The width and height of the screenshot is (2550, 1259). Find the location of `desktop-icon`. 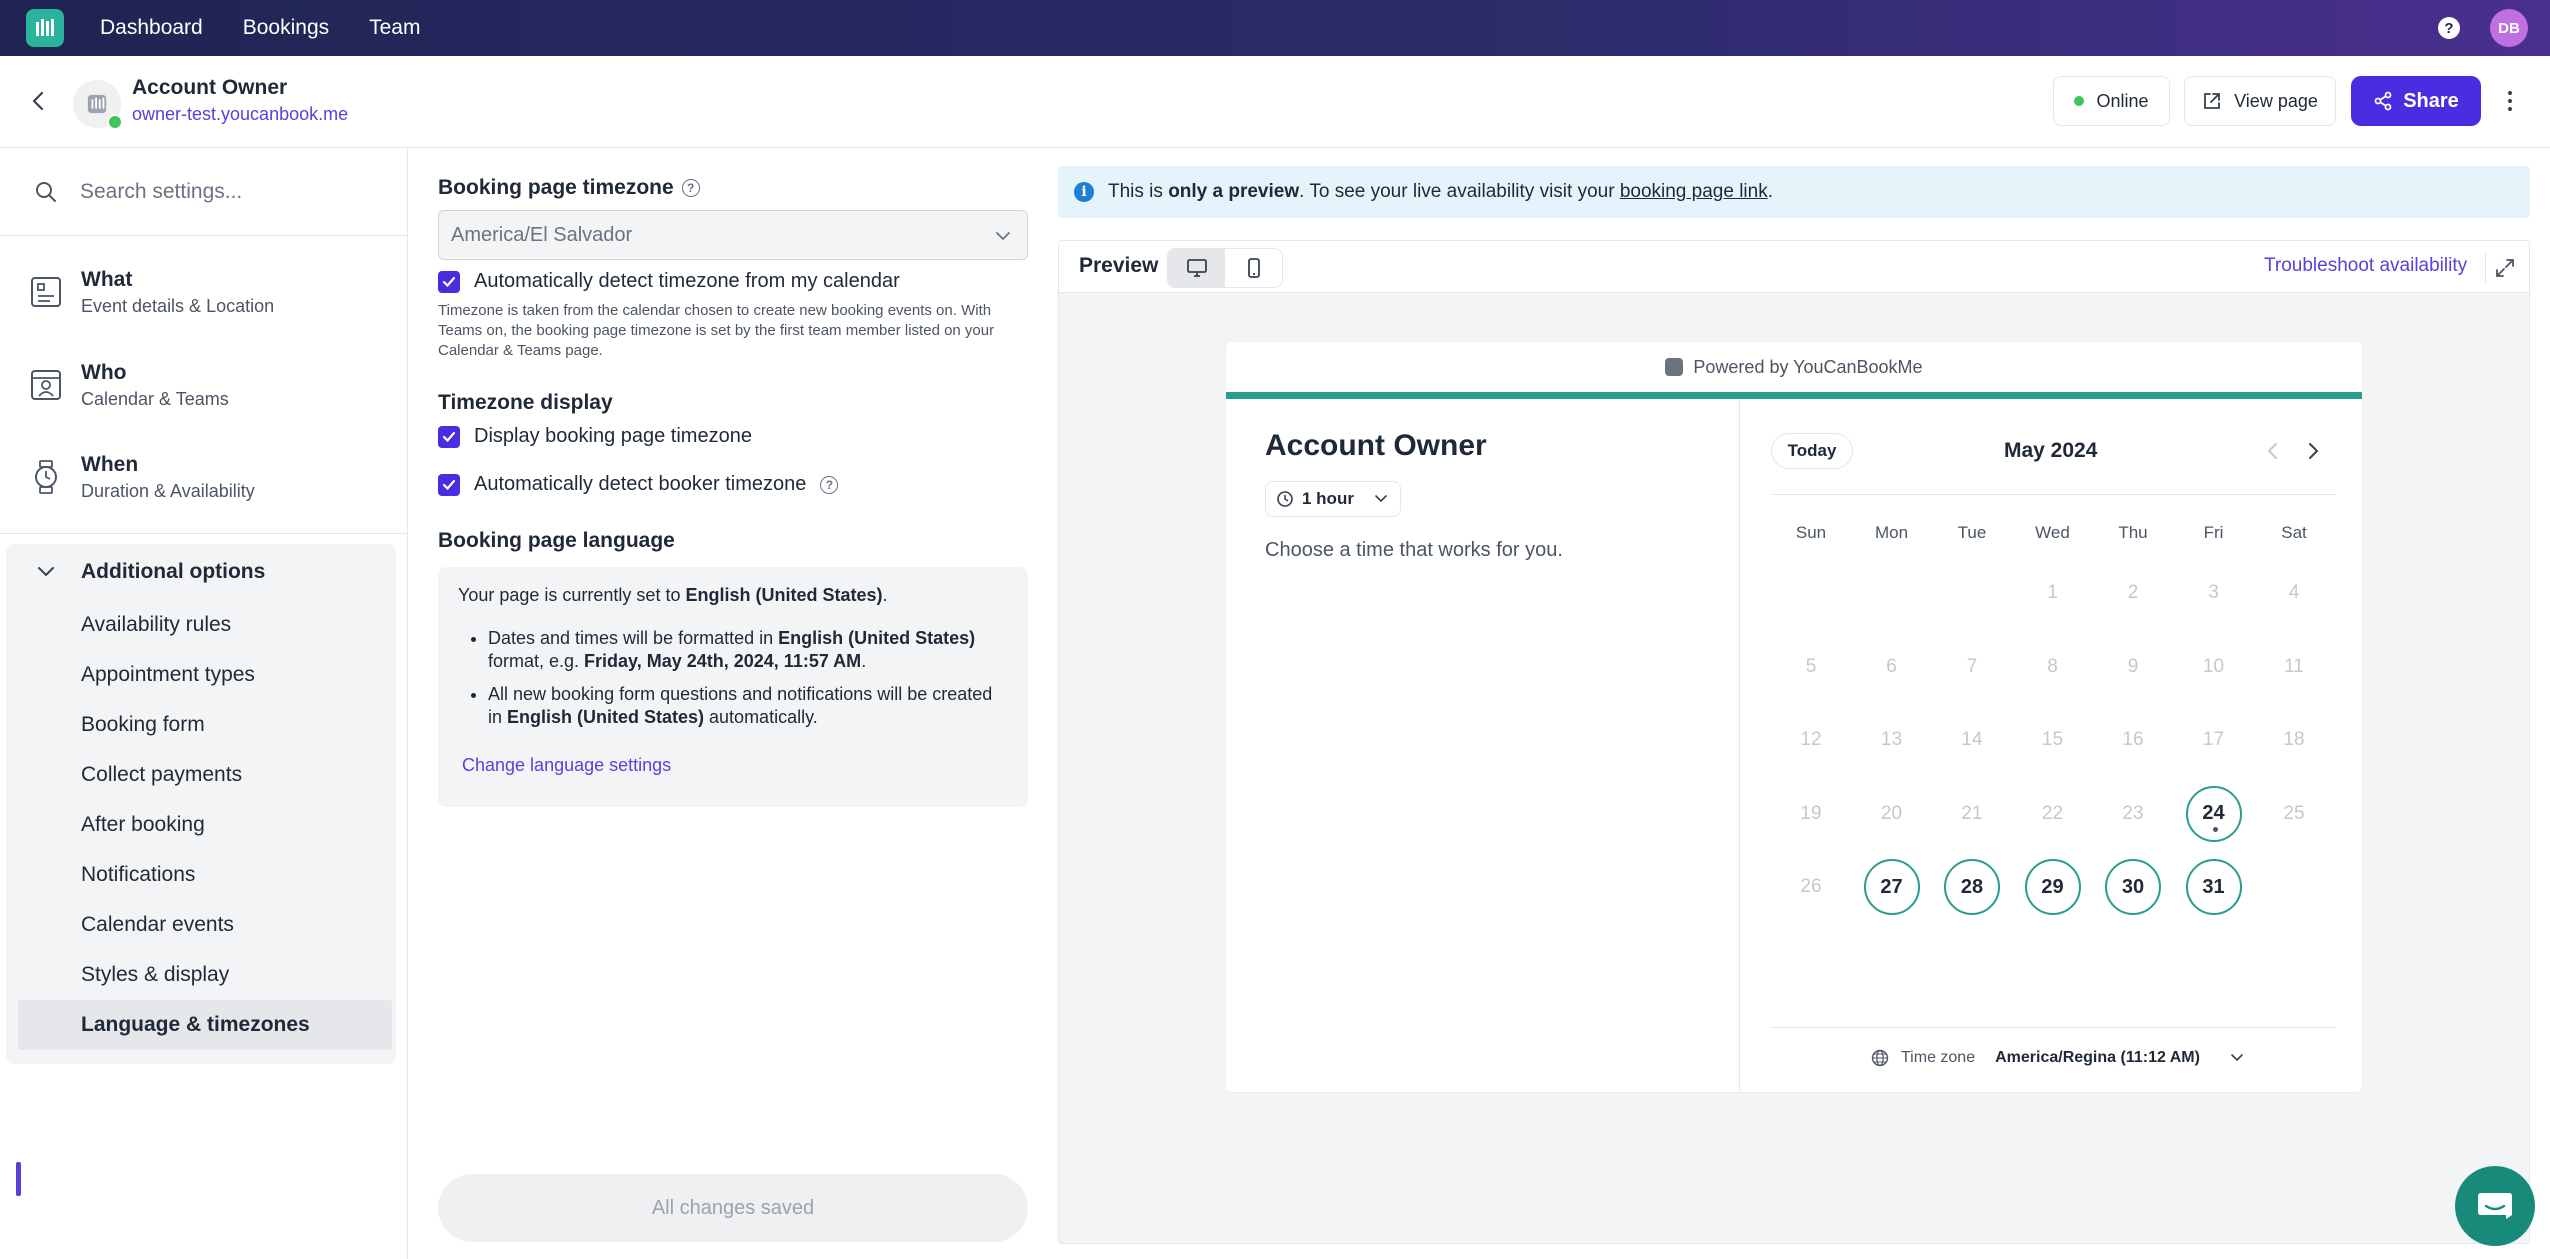

desktop-icon is located at coordinates (1196, 268).